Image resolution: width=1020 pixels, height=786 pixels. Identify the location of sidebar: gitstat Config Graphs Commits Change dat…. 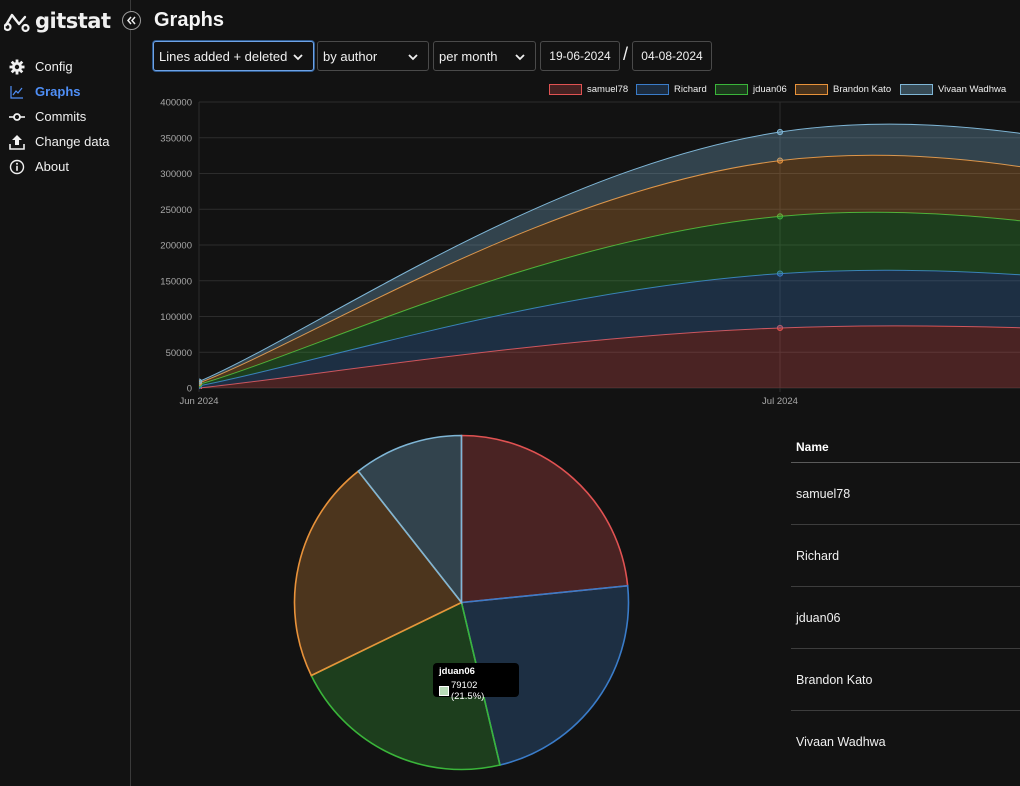
(65, 393).